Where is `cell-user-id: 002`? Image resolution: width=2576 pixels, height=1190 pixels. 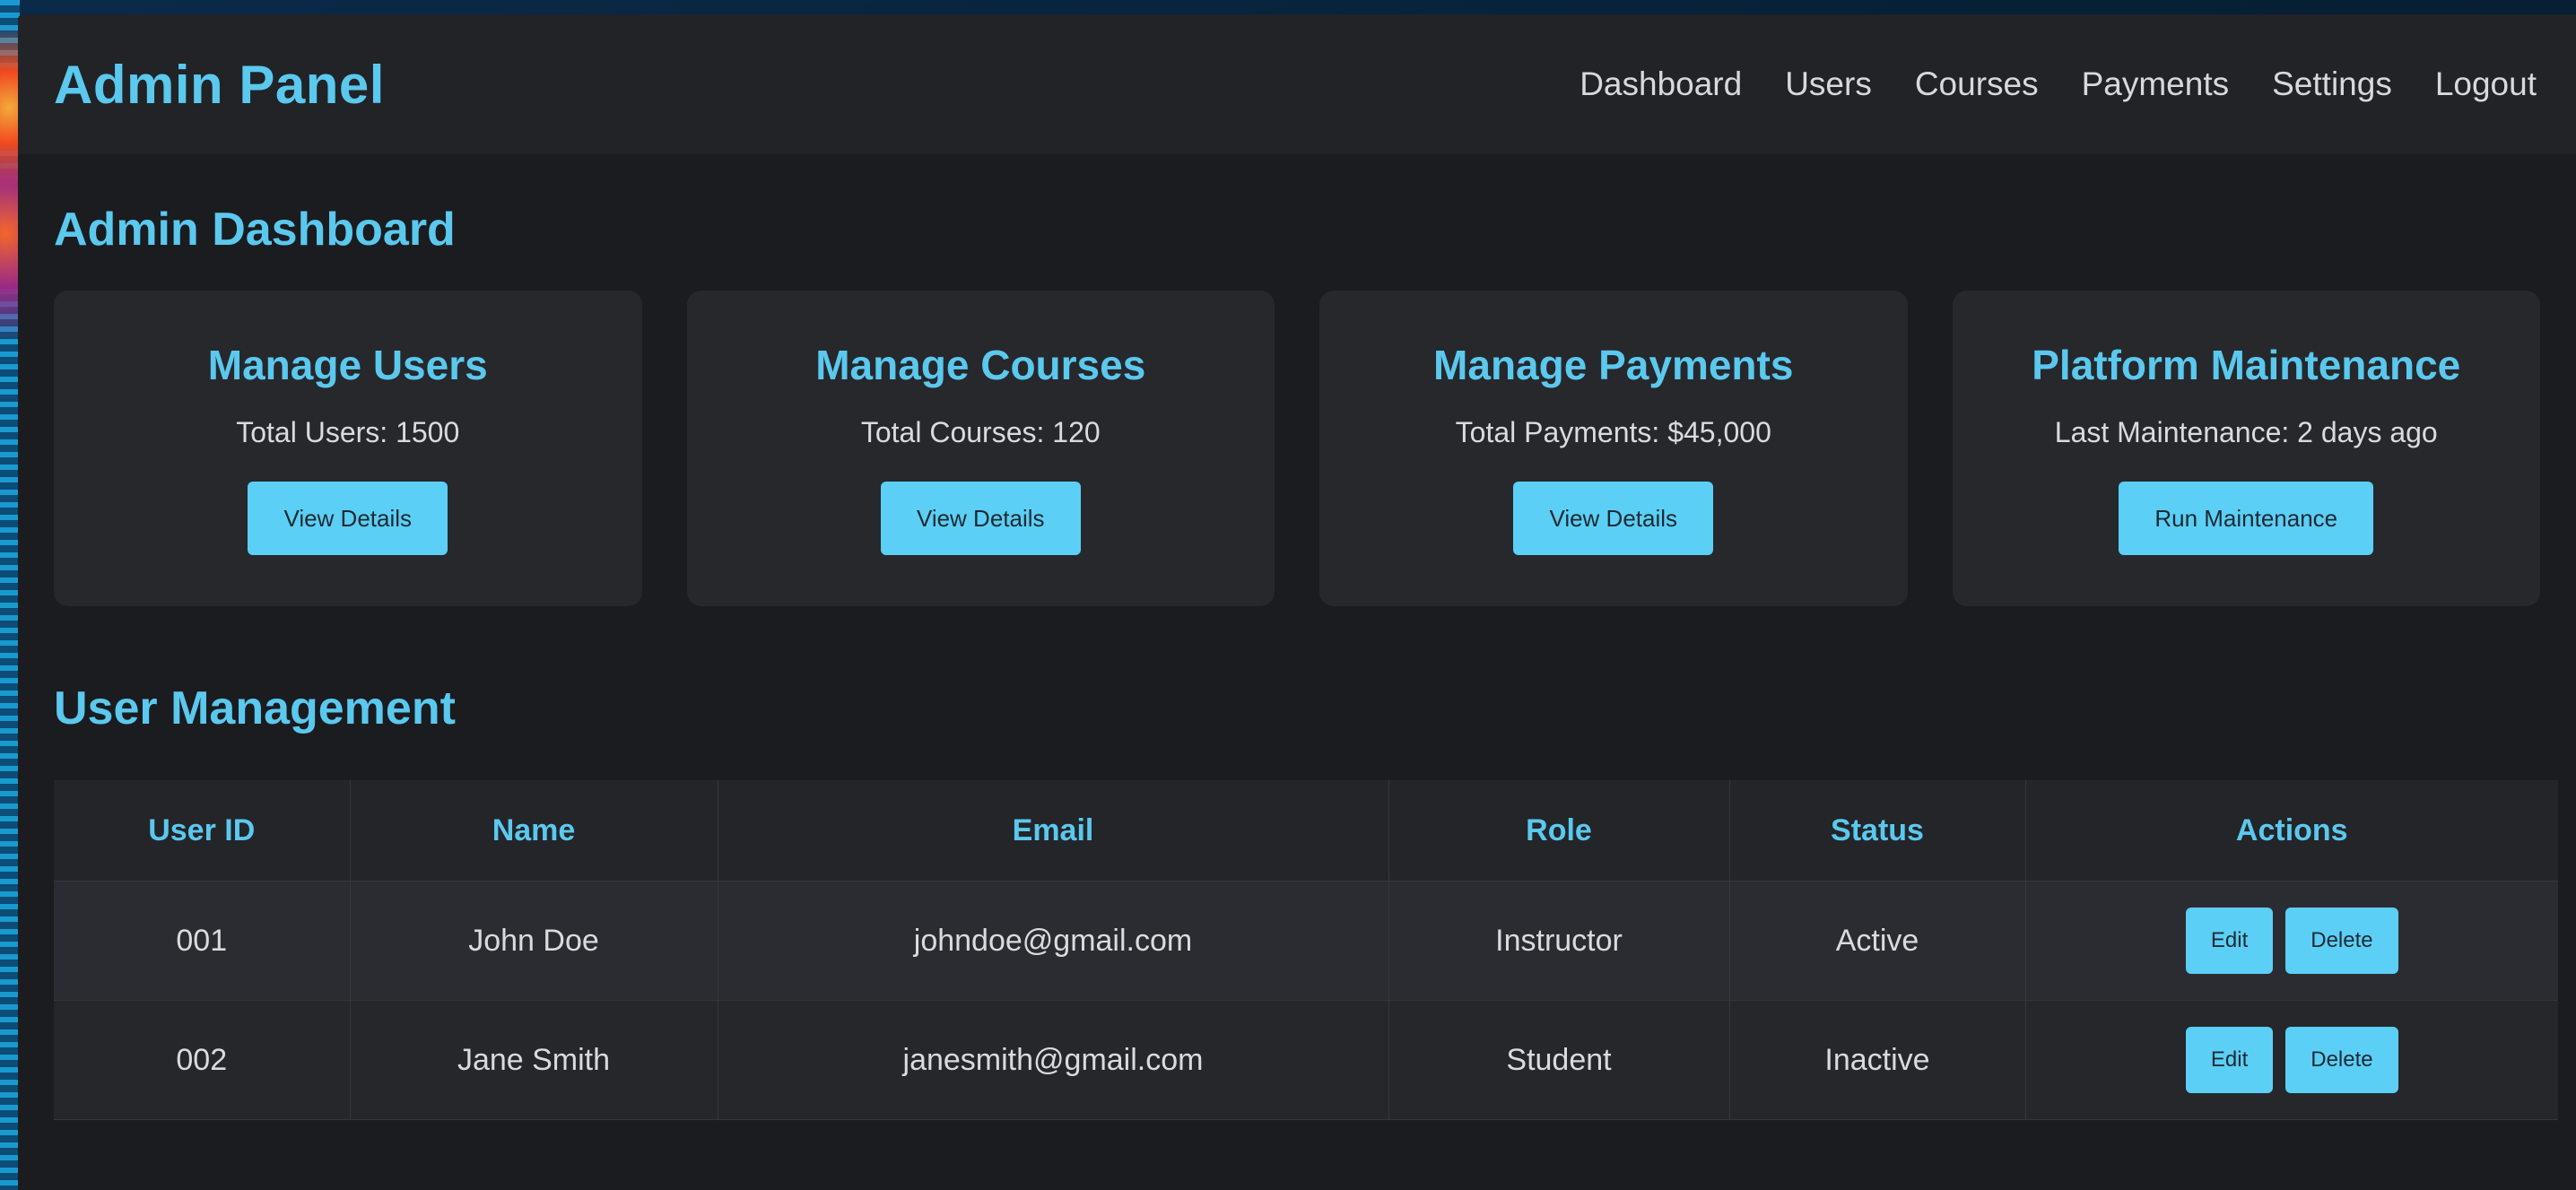
cell-user-id: 002 is located at coordinates (202, 1060).